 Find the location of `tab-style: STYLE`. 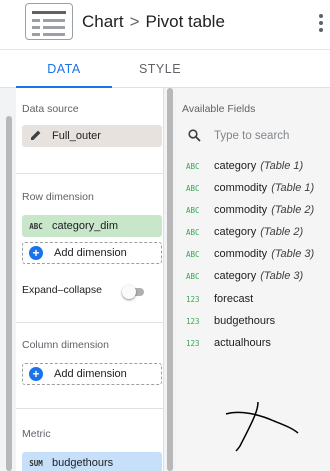

tab-style: STYLE is located at coordinates (160, 69).